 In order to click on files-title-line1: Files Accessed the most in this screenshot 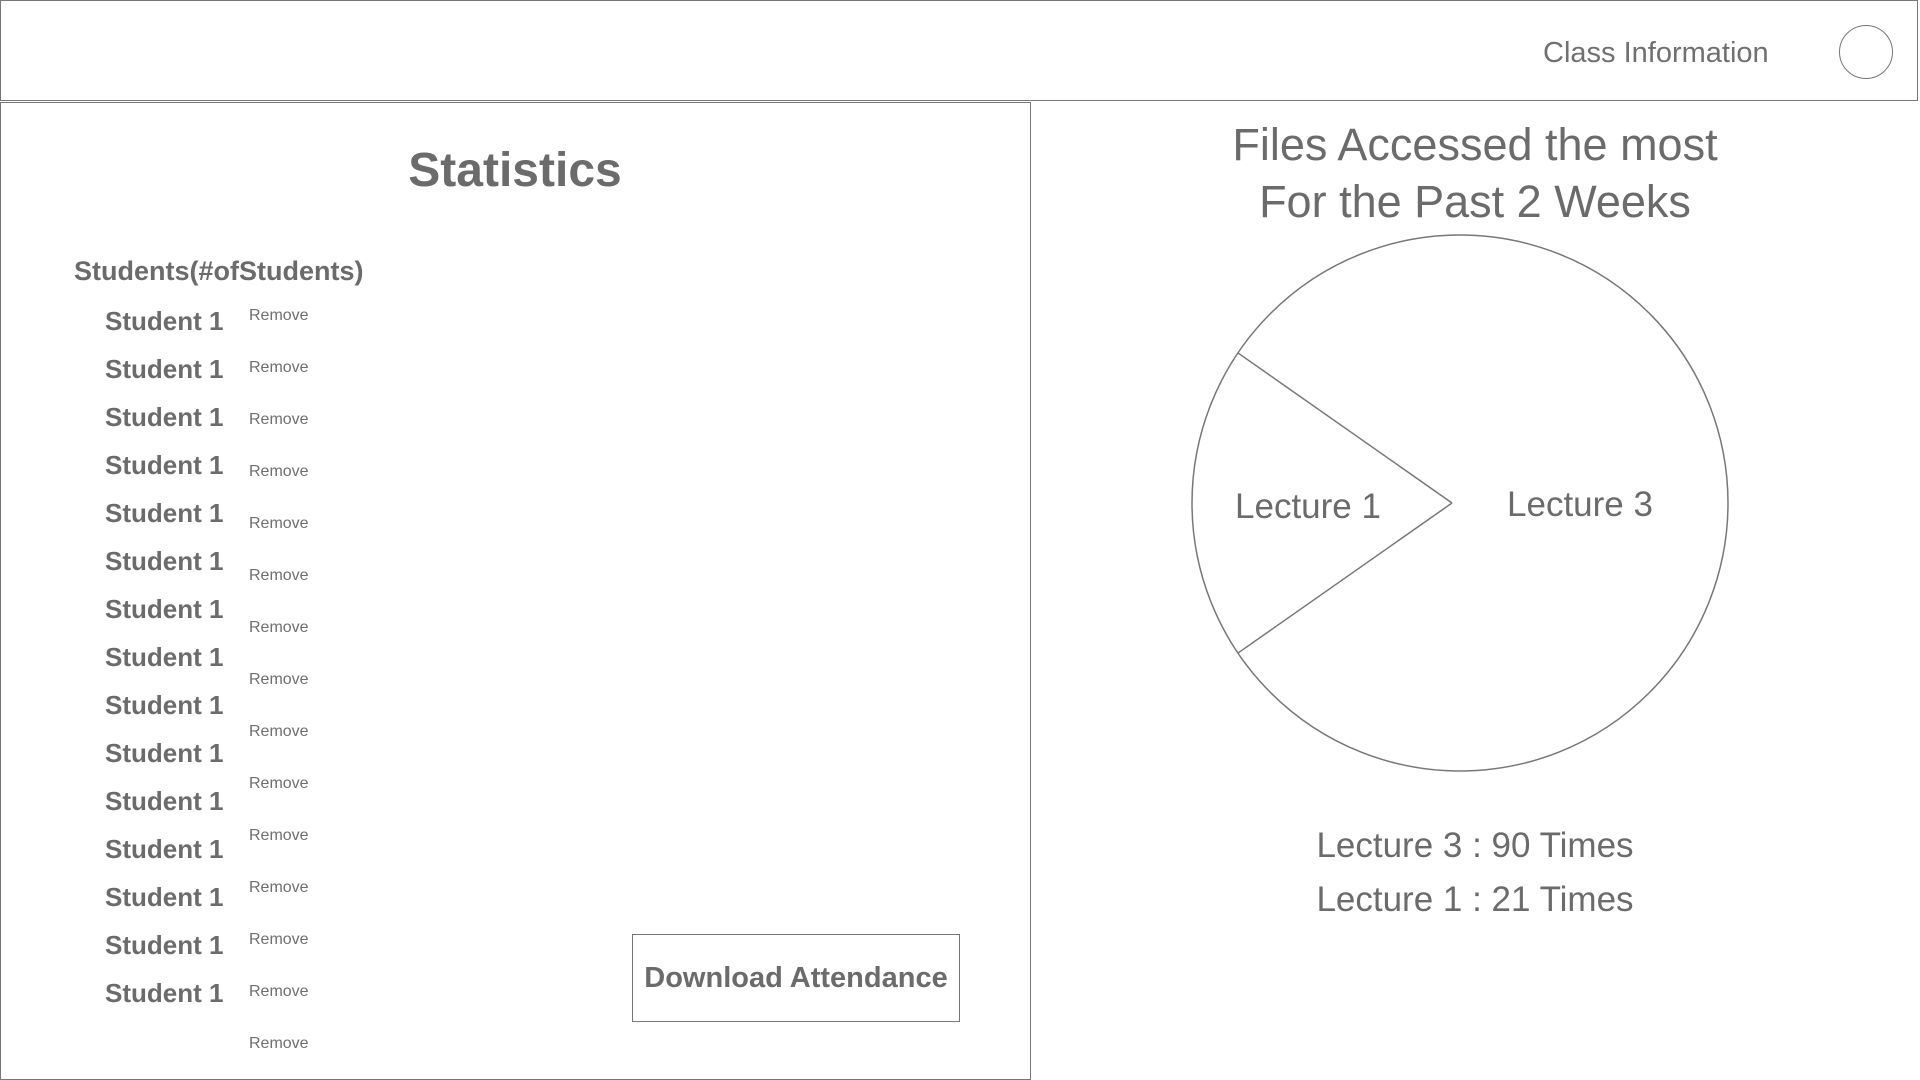, I will do `click(1475, 144)`.